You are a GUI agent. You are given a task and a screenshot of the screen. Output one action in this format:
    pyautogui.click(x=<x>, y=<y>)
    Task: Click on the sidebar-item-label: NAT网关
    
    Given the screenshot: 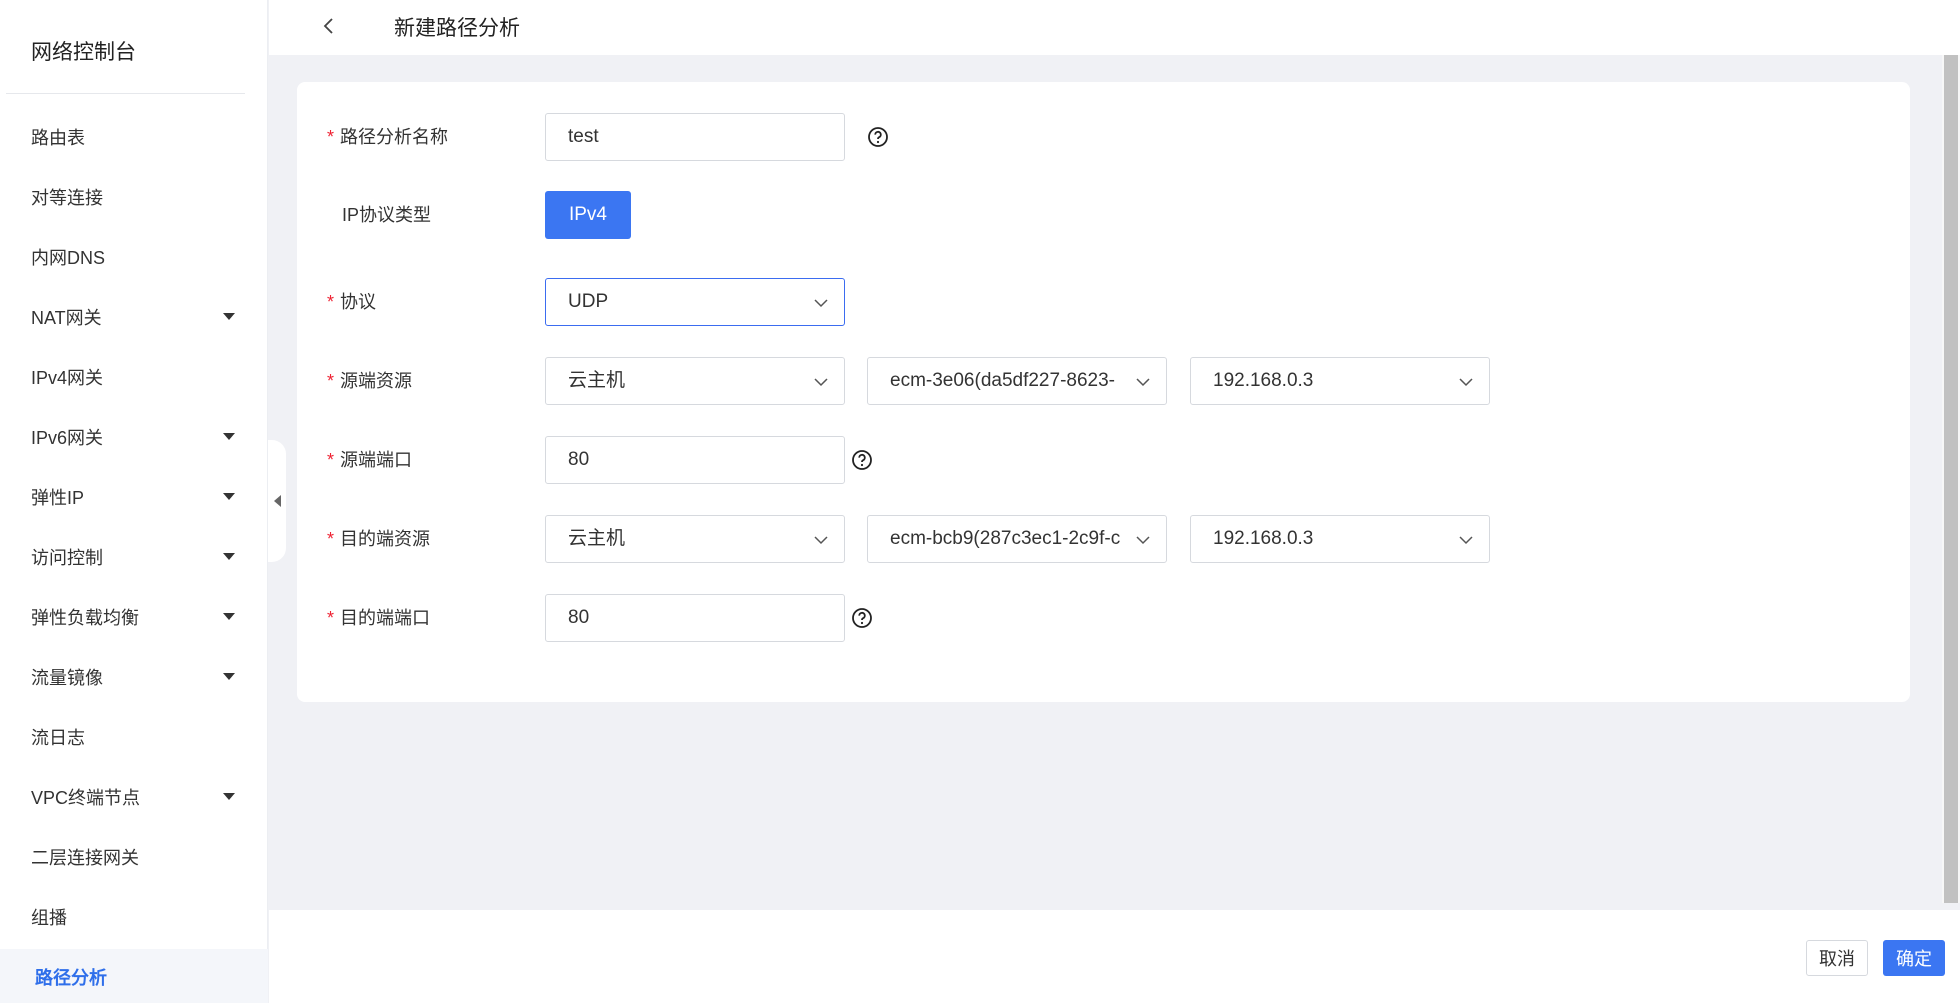 What is the action you would take?
    pyautogui.click(x=66, y=318)
    